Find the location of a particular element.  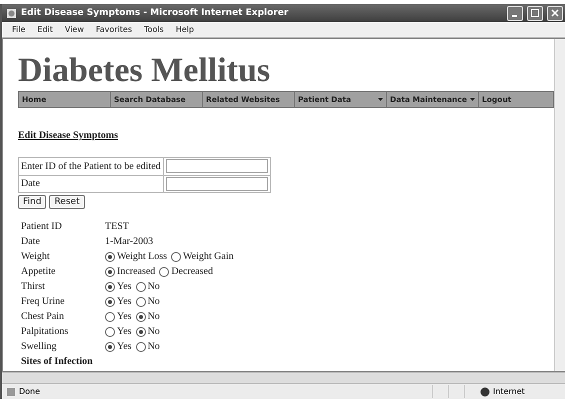

form-button: Find is located at coordinates (32, 202).